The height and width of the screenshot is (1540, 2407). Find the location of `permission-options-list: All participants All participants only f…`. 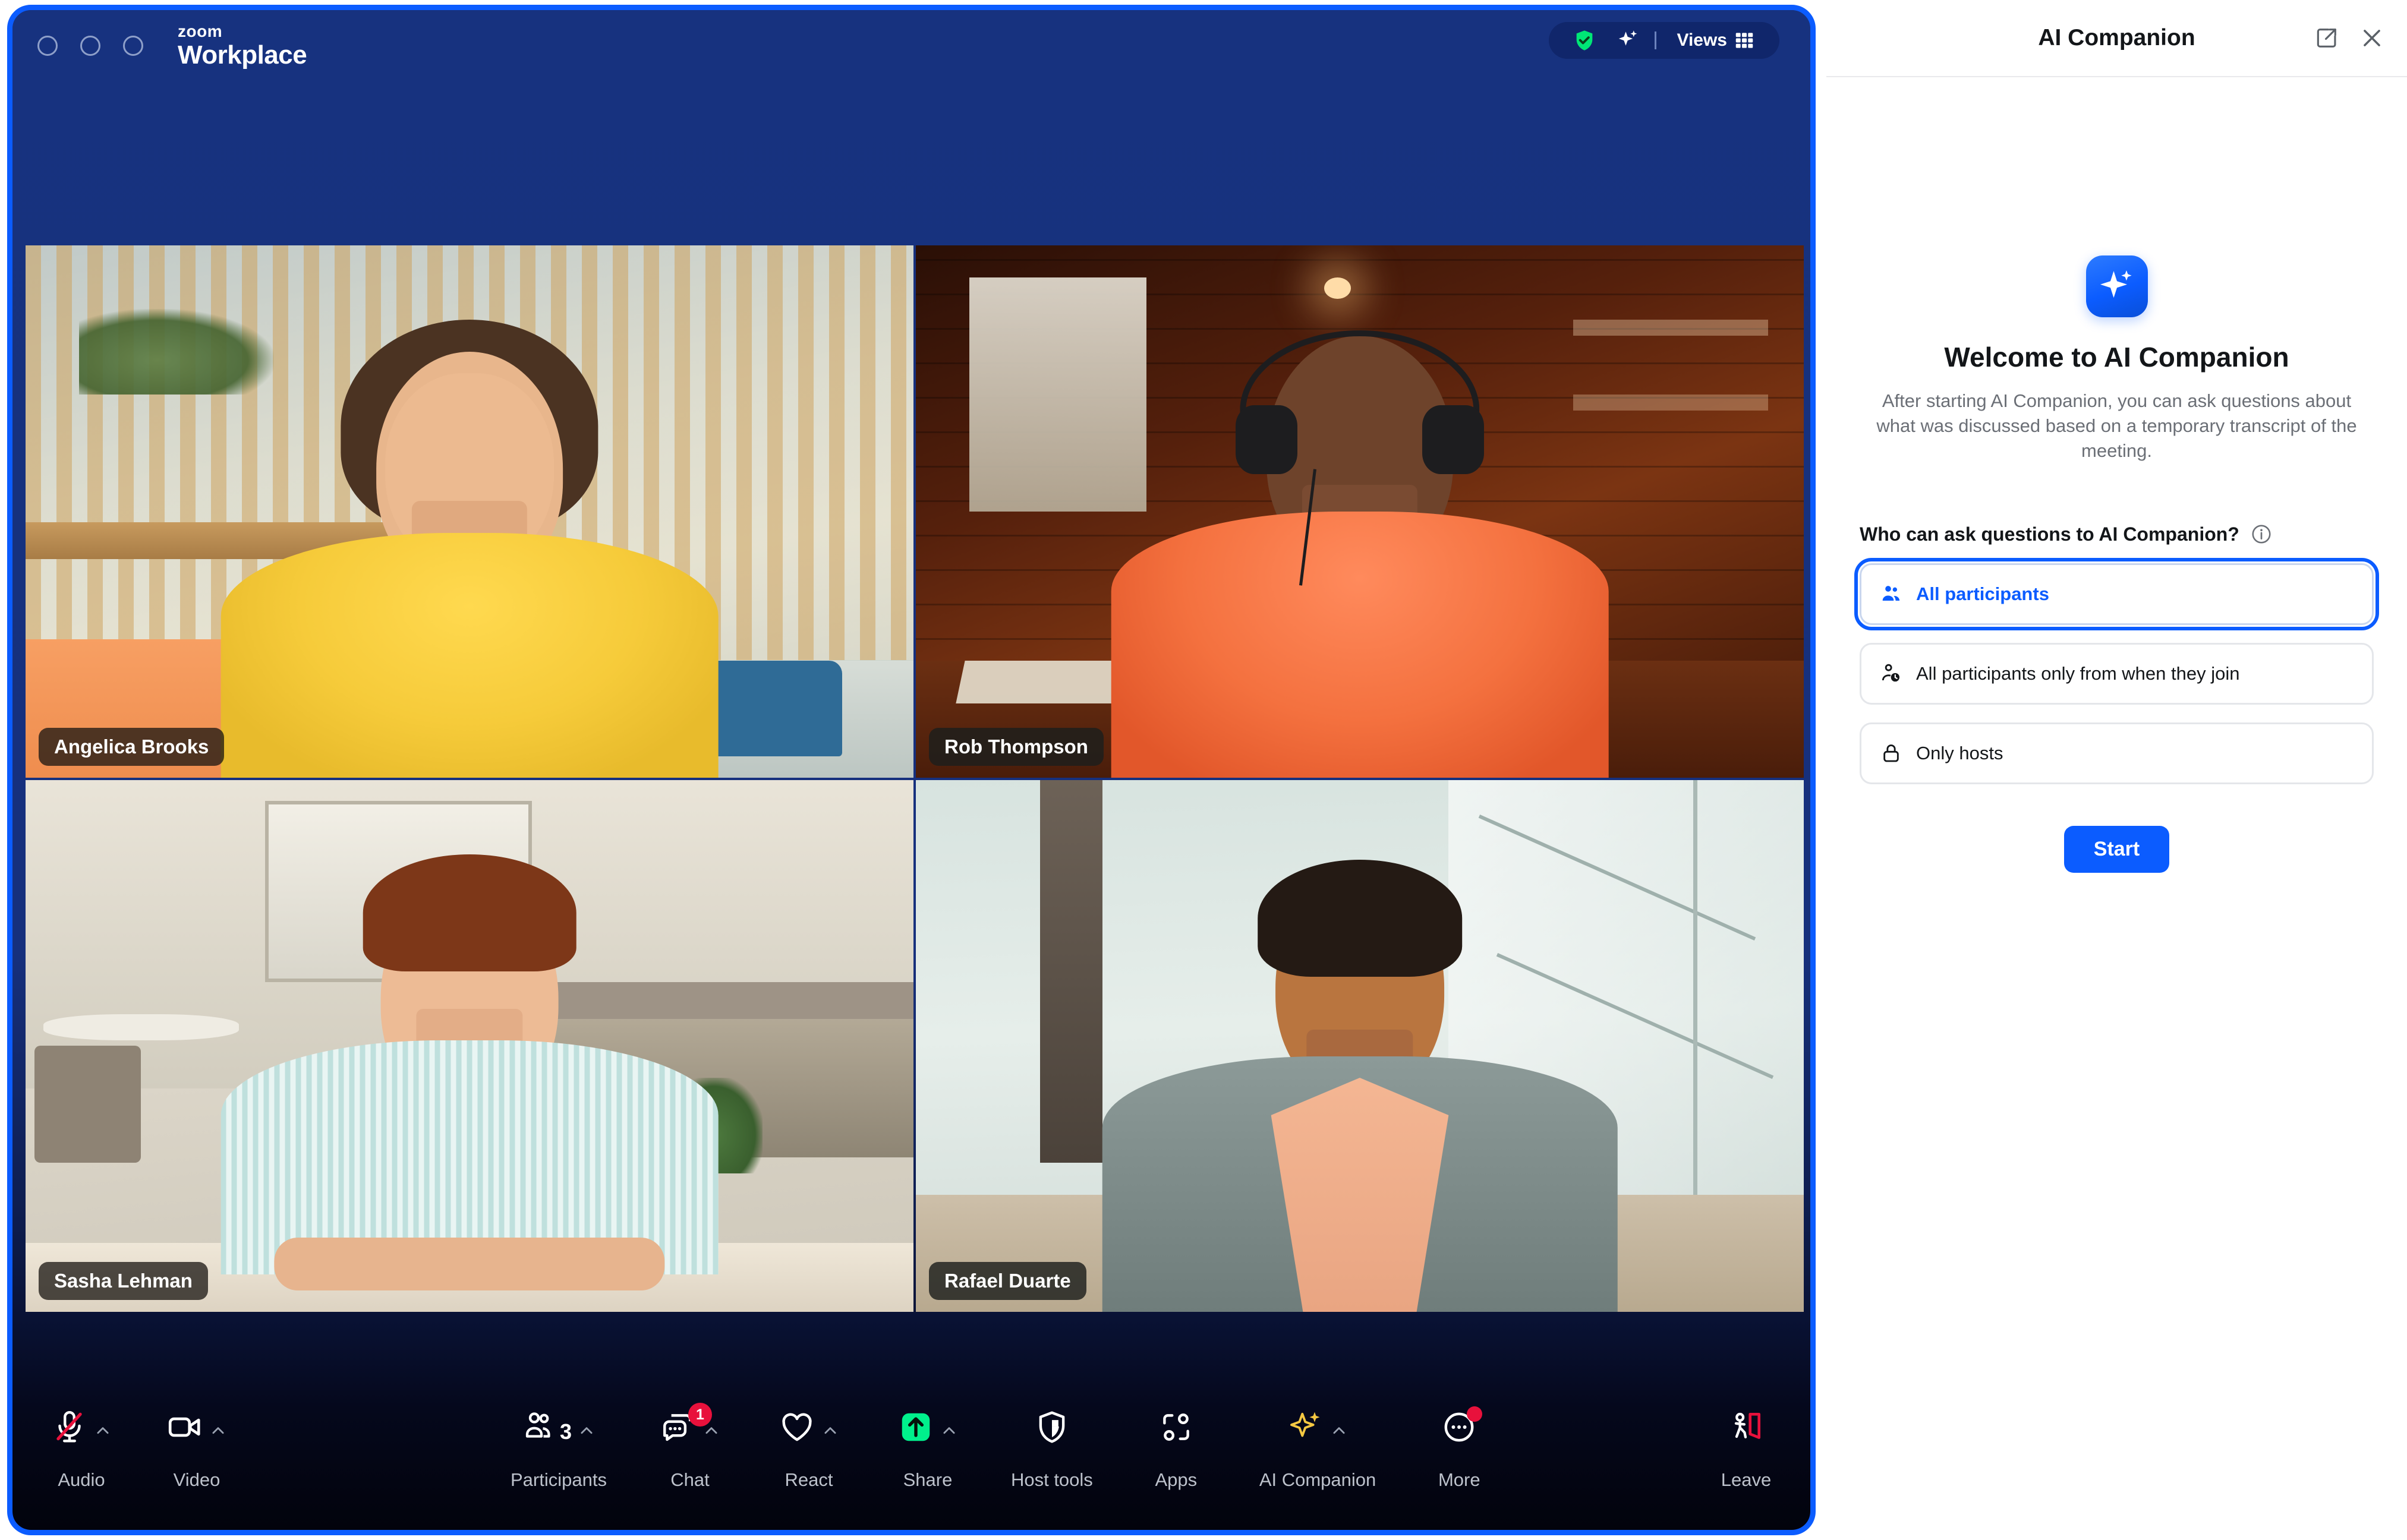

permission-options-list: All participants All participants only f… is located at coordinates (2116, 671).